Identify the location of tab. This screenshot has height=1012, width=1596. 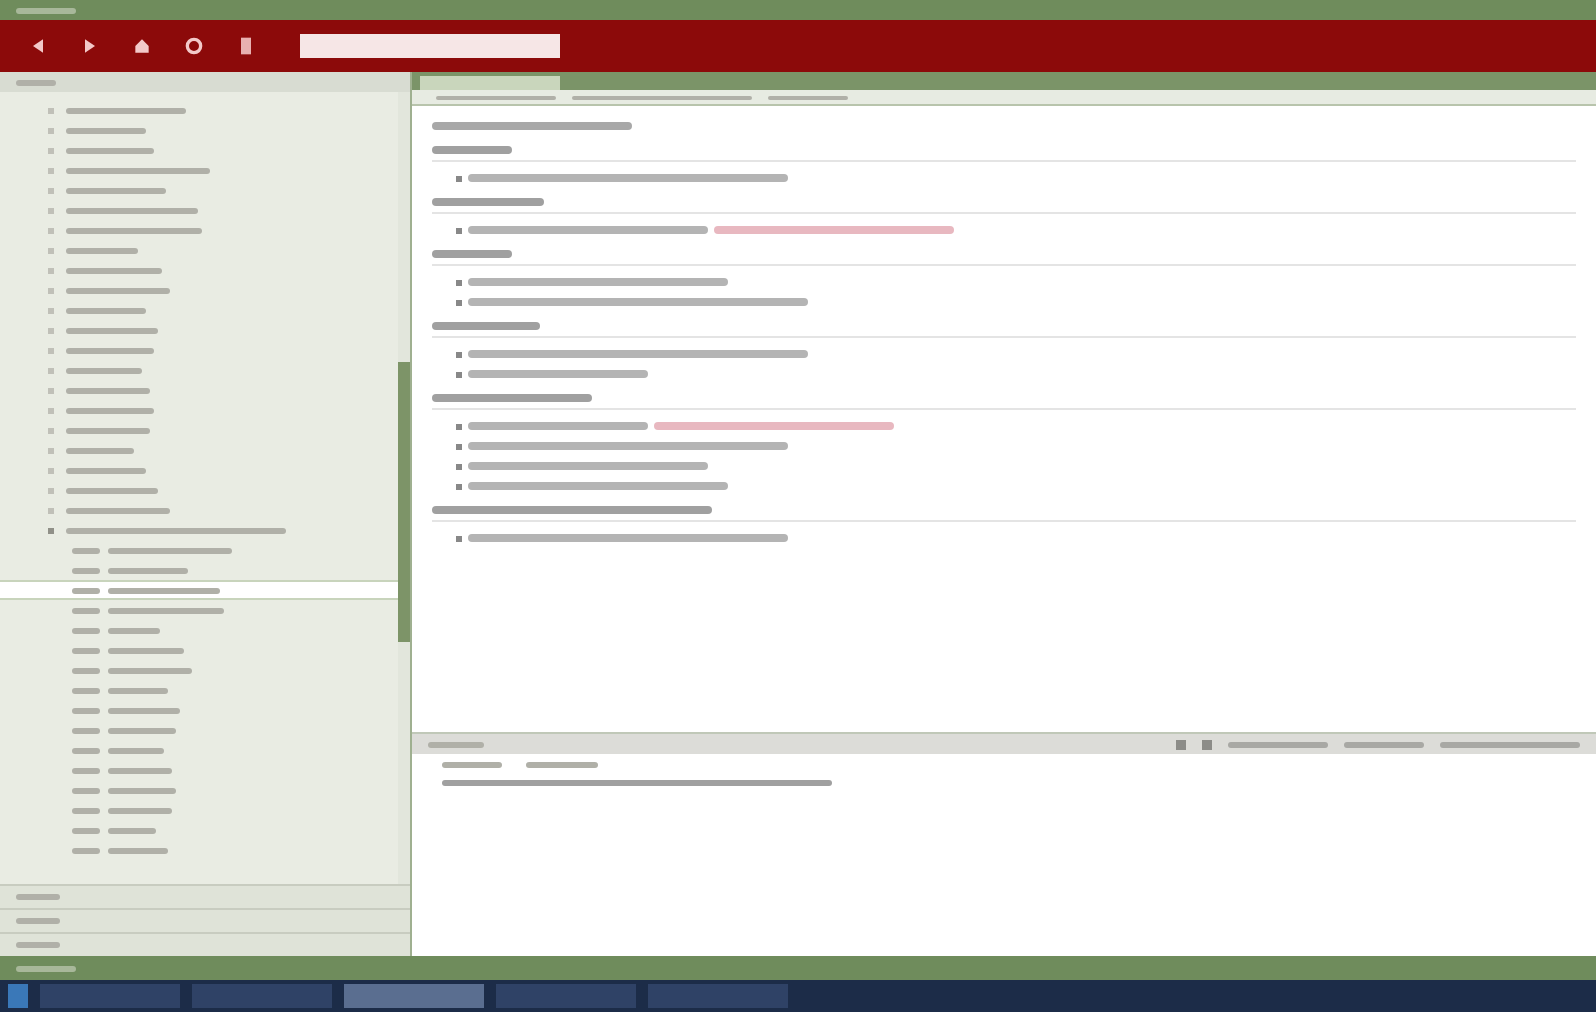
(490, 83).